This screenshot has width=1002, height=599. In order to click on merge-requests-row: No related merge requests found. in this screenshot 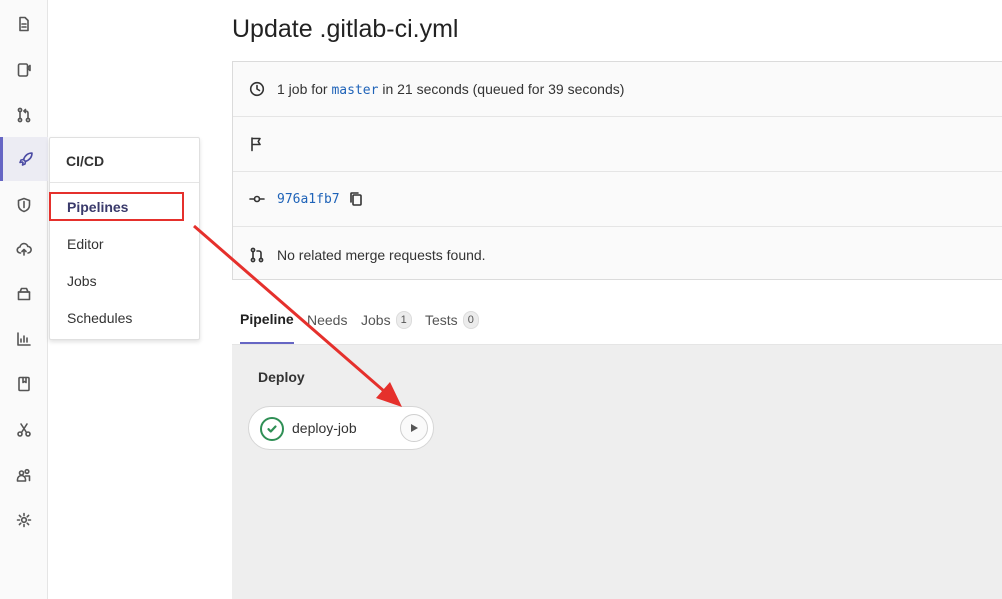, I will do `click(617, 254)`.